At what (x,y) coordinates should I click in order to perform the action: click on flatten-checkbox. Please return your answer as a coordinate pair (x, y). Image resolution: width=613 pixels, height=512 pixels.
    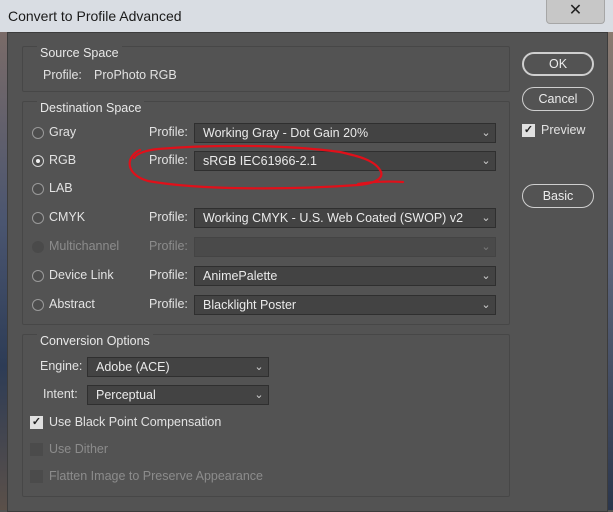
    Looking at the image, I should click on (36, 476).